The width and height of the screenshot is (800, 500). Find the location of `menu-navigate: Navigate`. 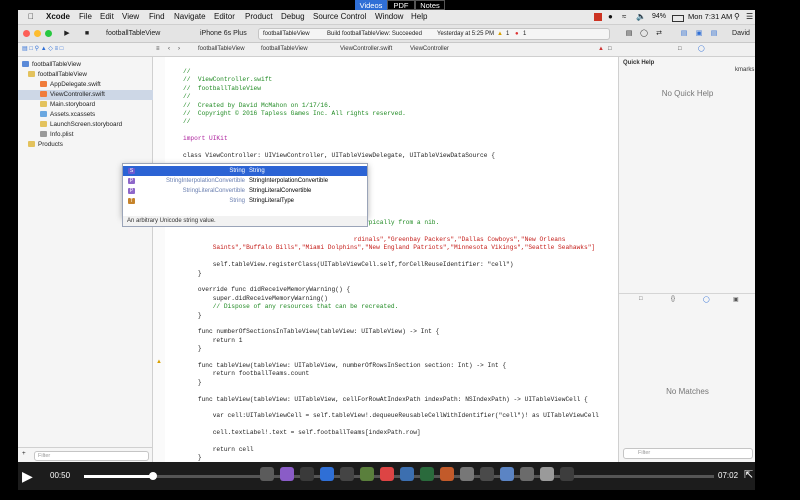

menu-navigate: Navigate is located at coordinates (190, 17).